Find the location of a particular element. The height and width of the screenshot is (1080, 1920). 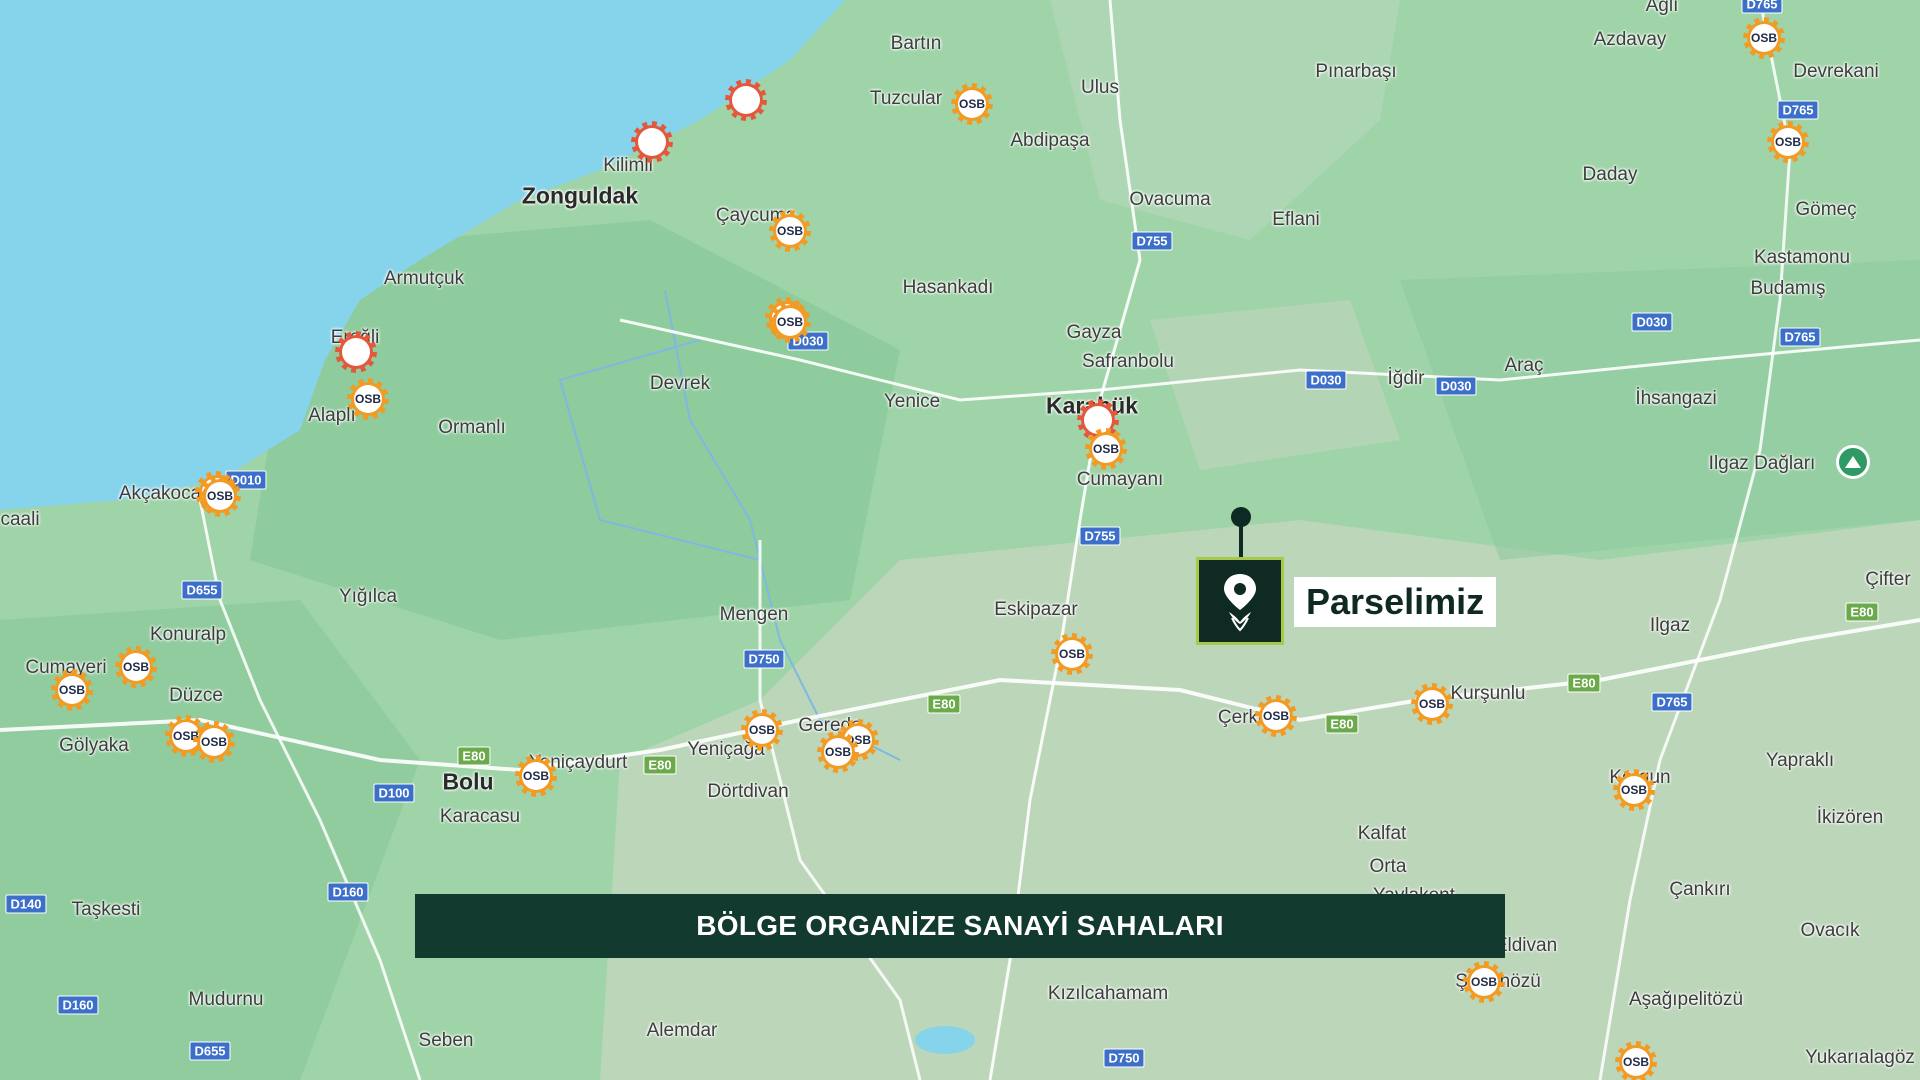

location-pin-marker is located at coordinates (1240, 601).